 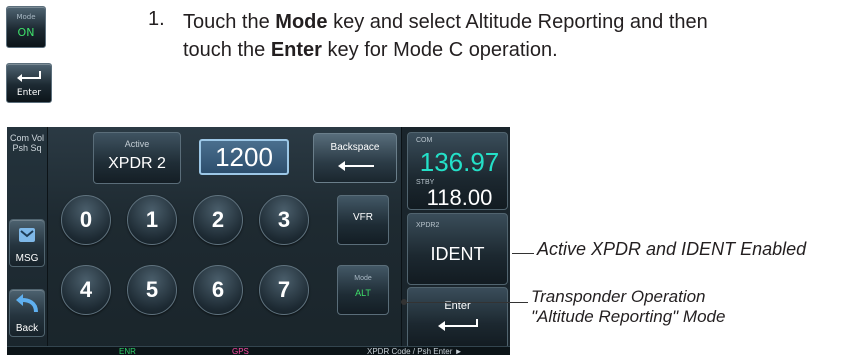 I want to click on com-label: COM, so click(x=424, y=140).